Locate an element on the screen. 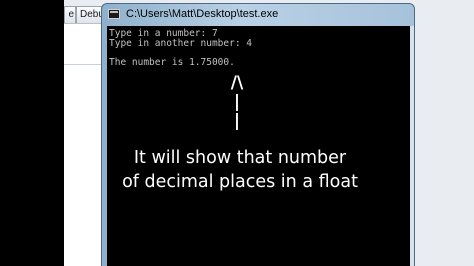 The height and width of the screenshot is (266, 474). arrow-shaft-upper: | is located at coordinates (237, 102).